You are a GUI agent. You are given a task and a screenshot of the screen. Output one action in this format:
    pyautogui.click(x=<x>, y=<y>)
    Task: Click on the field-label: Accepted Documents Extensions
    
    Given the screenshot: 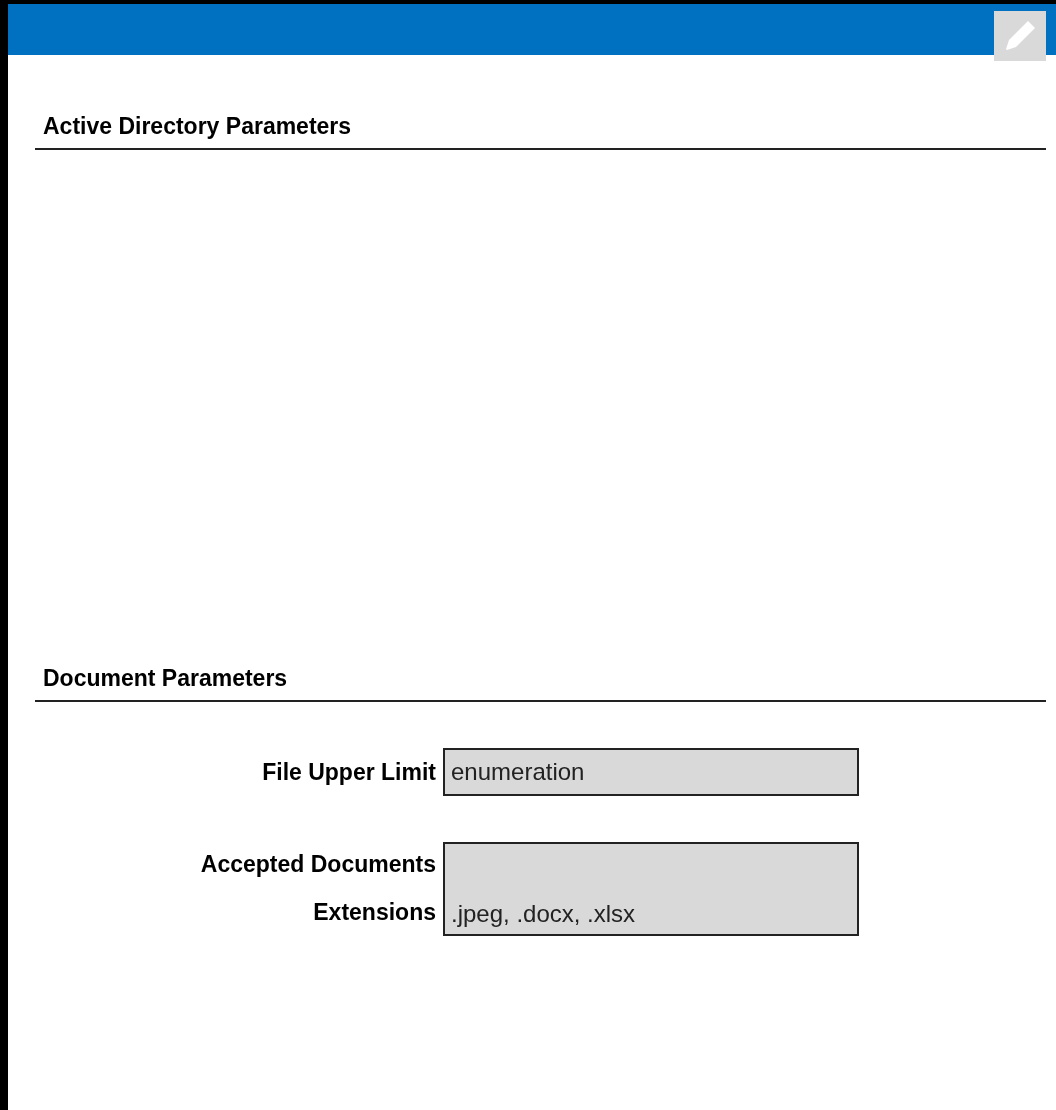 What is the action you would take?
    pyautogui.click(x=318, y=888)
    